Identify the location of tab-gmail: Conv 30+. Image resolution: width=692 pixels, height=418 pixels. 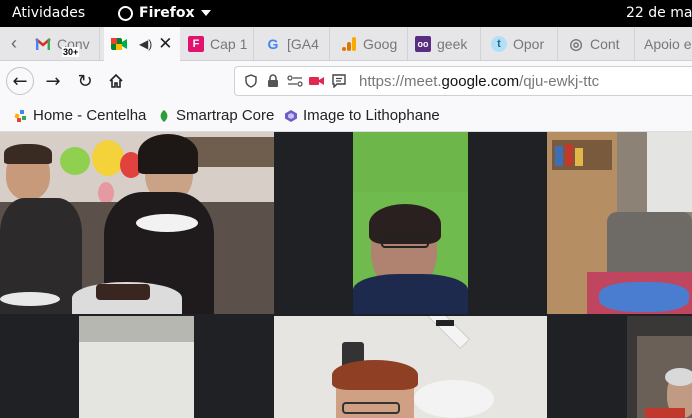
(64, 43).